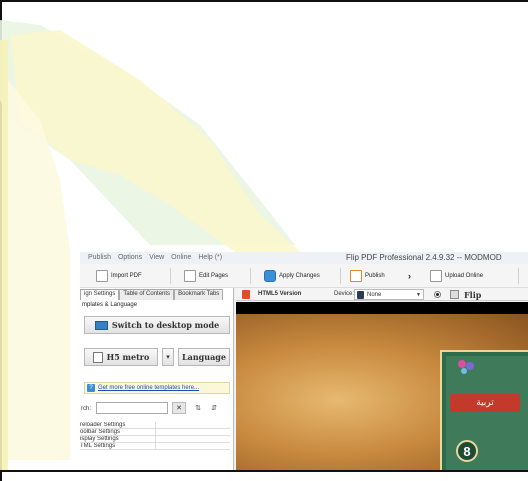 This screenshot has width=528, height=481. Describe the element at coordinates (118, 425) in the screenshot. I see `settings-row-name: reloader Settings` at that location.